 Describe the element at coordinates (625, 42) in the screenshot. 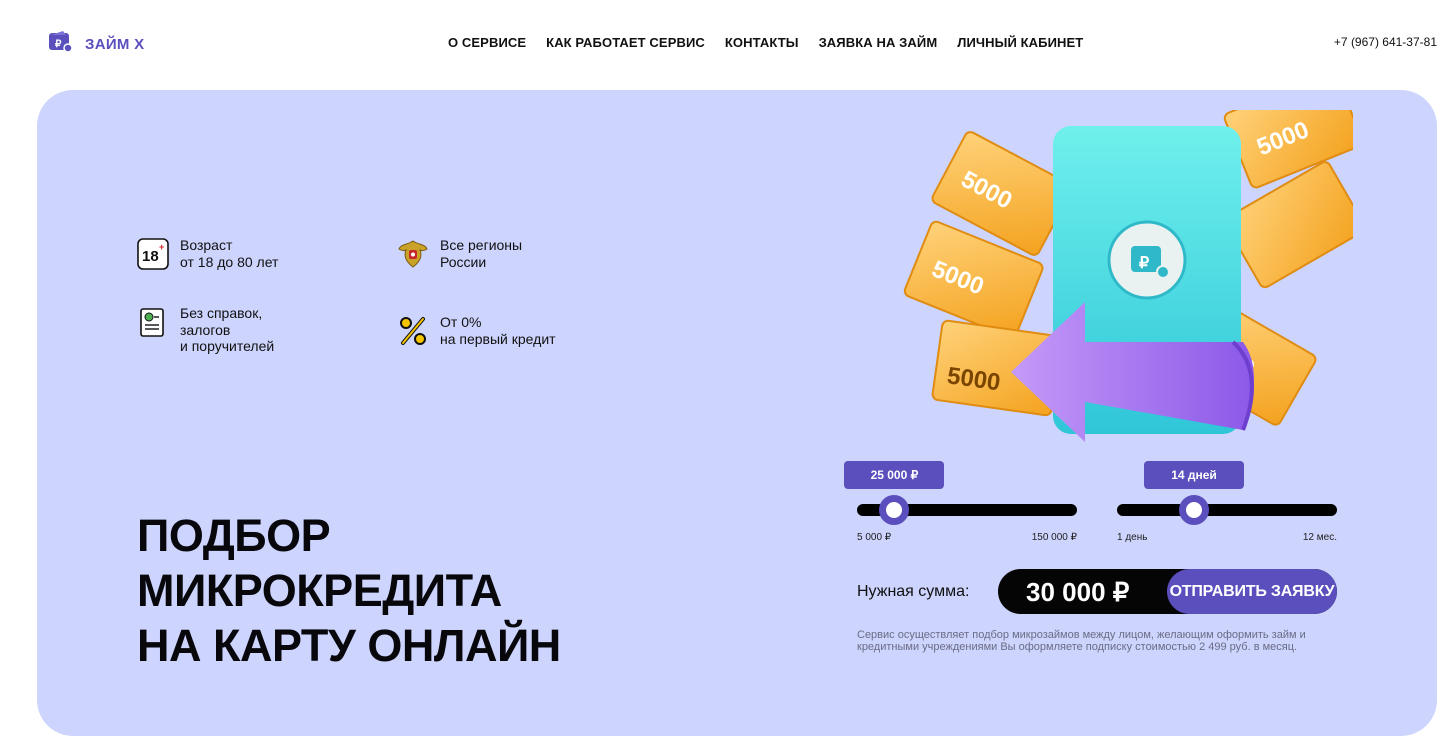

I see `nav-how-it-works: КАК РАБОТАЕТ СЕРВИС` at that location.